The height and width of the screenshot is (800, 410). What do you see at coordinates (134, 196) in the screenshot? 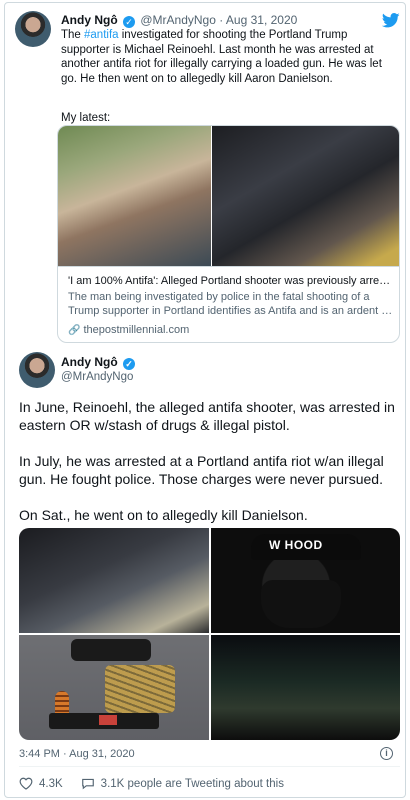
I see `card-image-left` at bounding box center [134, 196].